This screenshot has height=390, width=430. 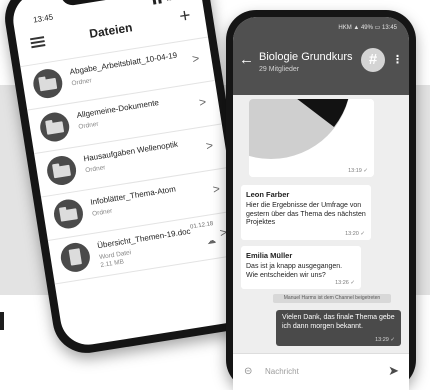 What do you see at coordinates (43, 18) in the screenshot?
I see `status-time: 13:45` at bounding box center [43, 18].